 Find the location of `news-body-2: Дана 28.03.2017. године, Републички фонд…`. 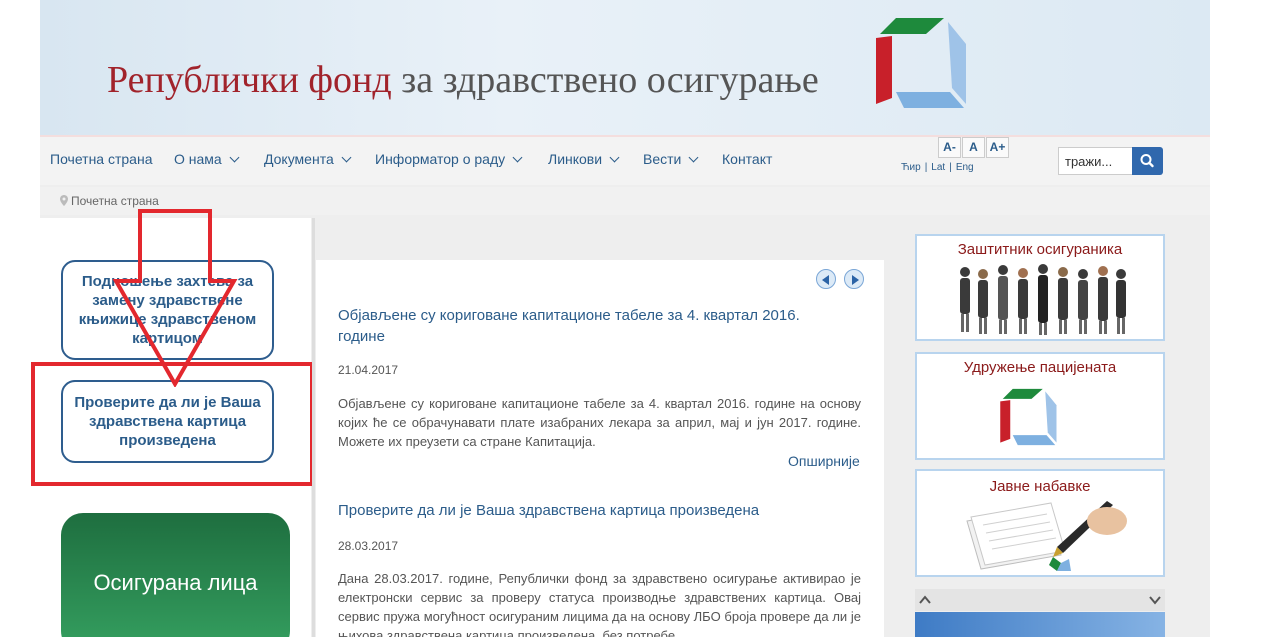

news-body-2: Дана 28.03.2017. године, Републички фонд… is located at coordinates (599, 604).